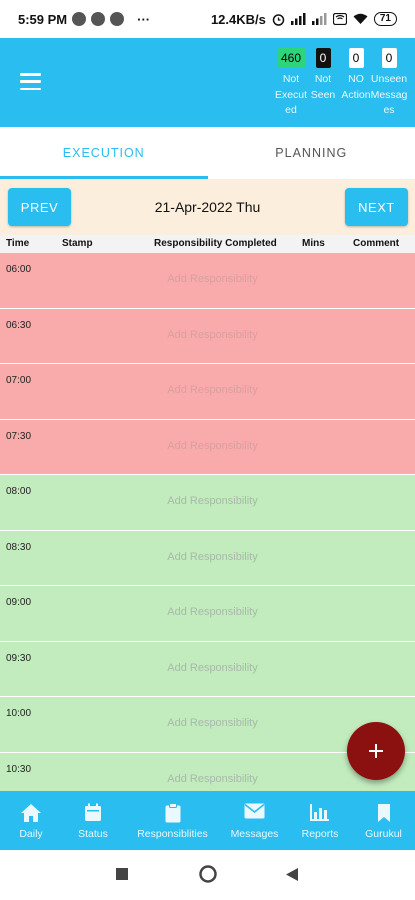 This screenshot has width=415, height=900. I want to click on date-navigation: 21-Apr-2022 Thu PREV NEXT, so click(207, 207).